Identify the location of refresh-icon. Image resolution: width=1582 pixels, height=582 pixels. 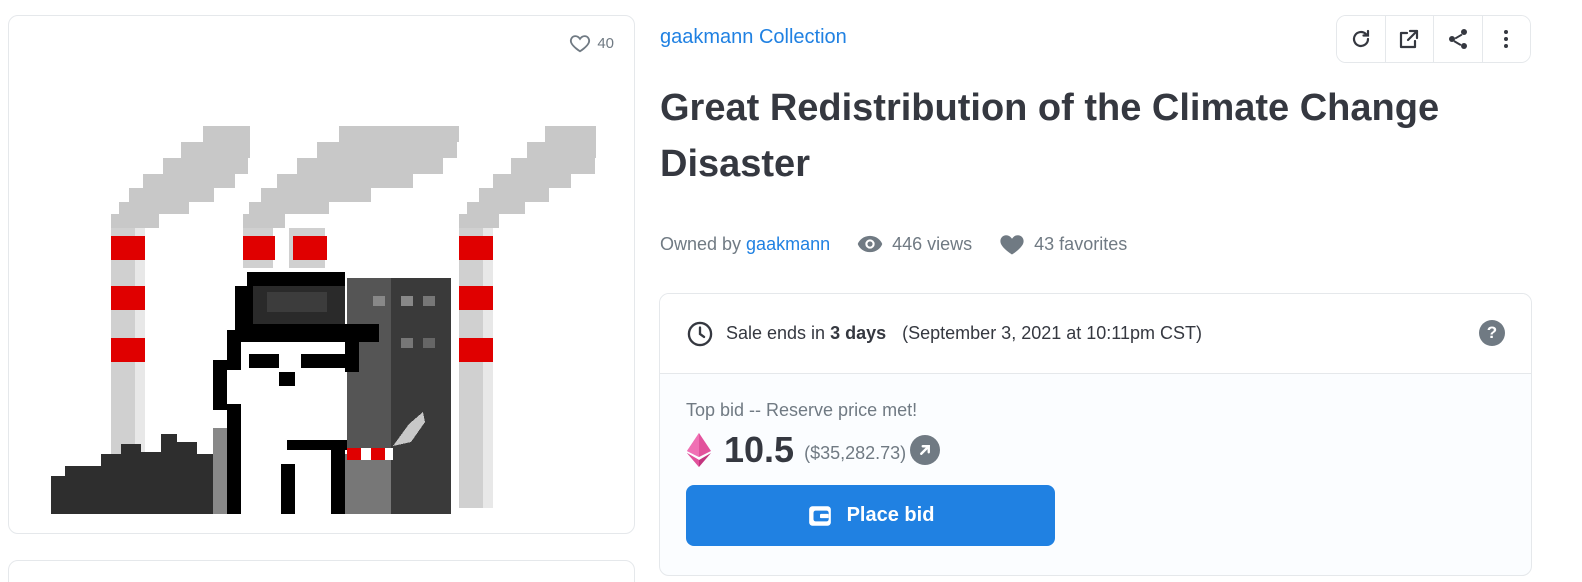
(1360, 38).